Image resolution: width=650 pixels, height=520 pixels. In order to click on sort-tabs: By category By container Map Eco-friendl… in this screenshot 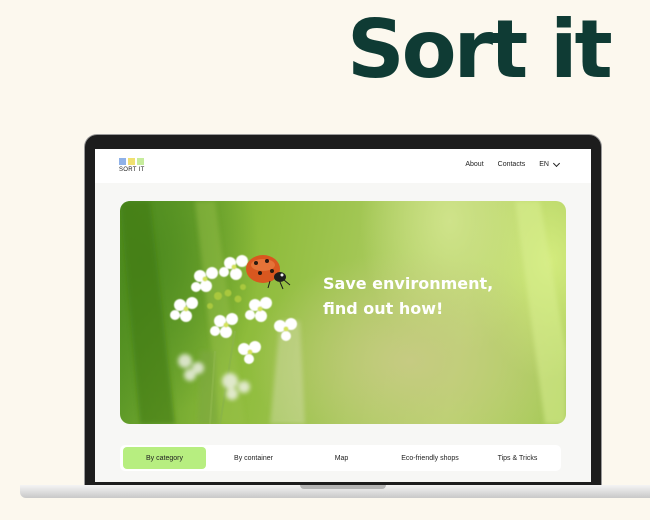, I will do `click(340, 458)`.